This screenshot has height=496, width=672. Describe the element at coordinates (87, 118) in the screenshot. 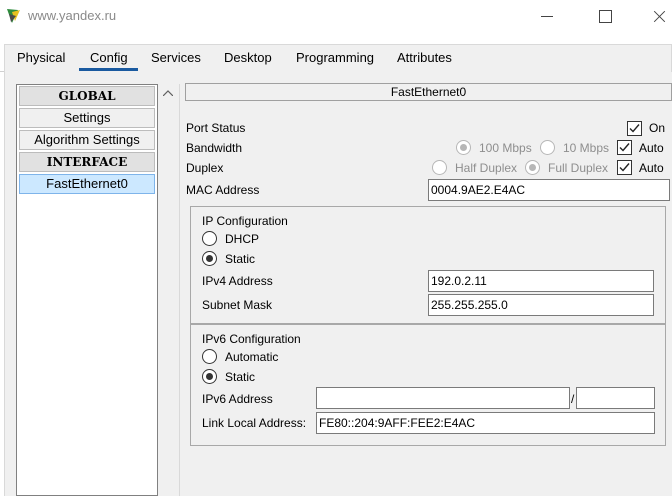

I see `sidebar-item-settings: Settings` at that location.